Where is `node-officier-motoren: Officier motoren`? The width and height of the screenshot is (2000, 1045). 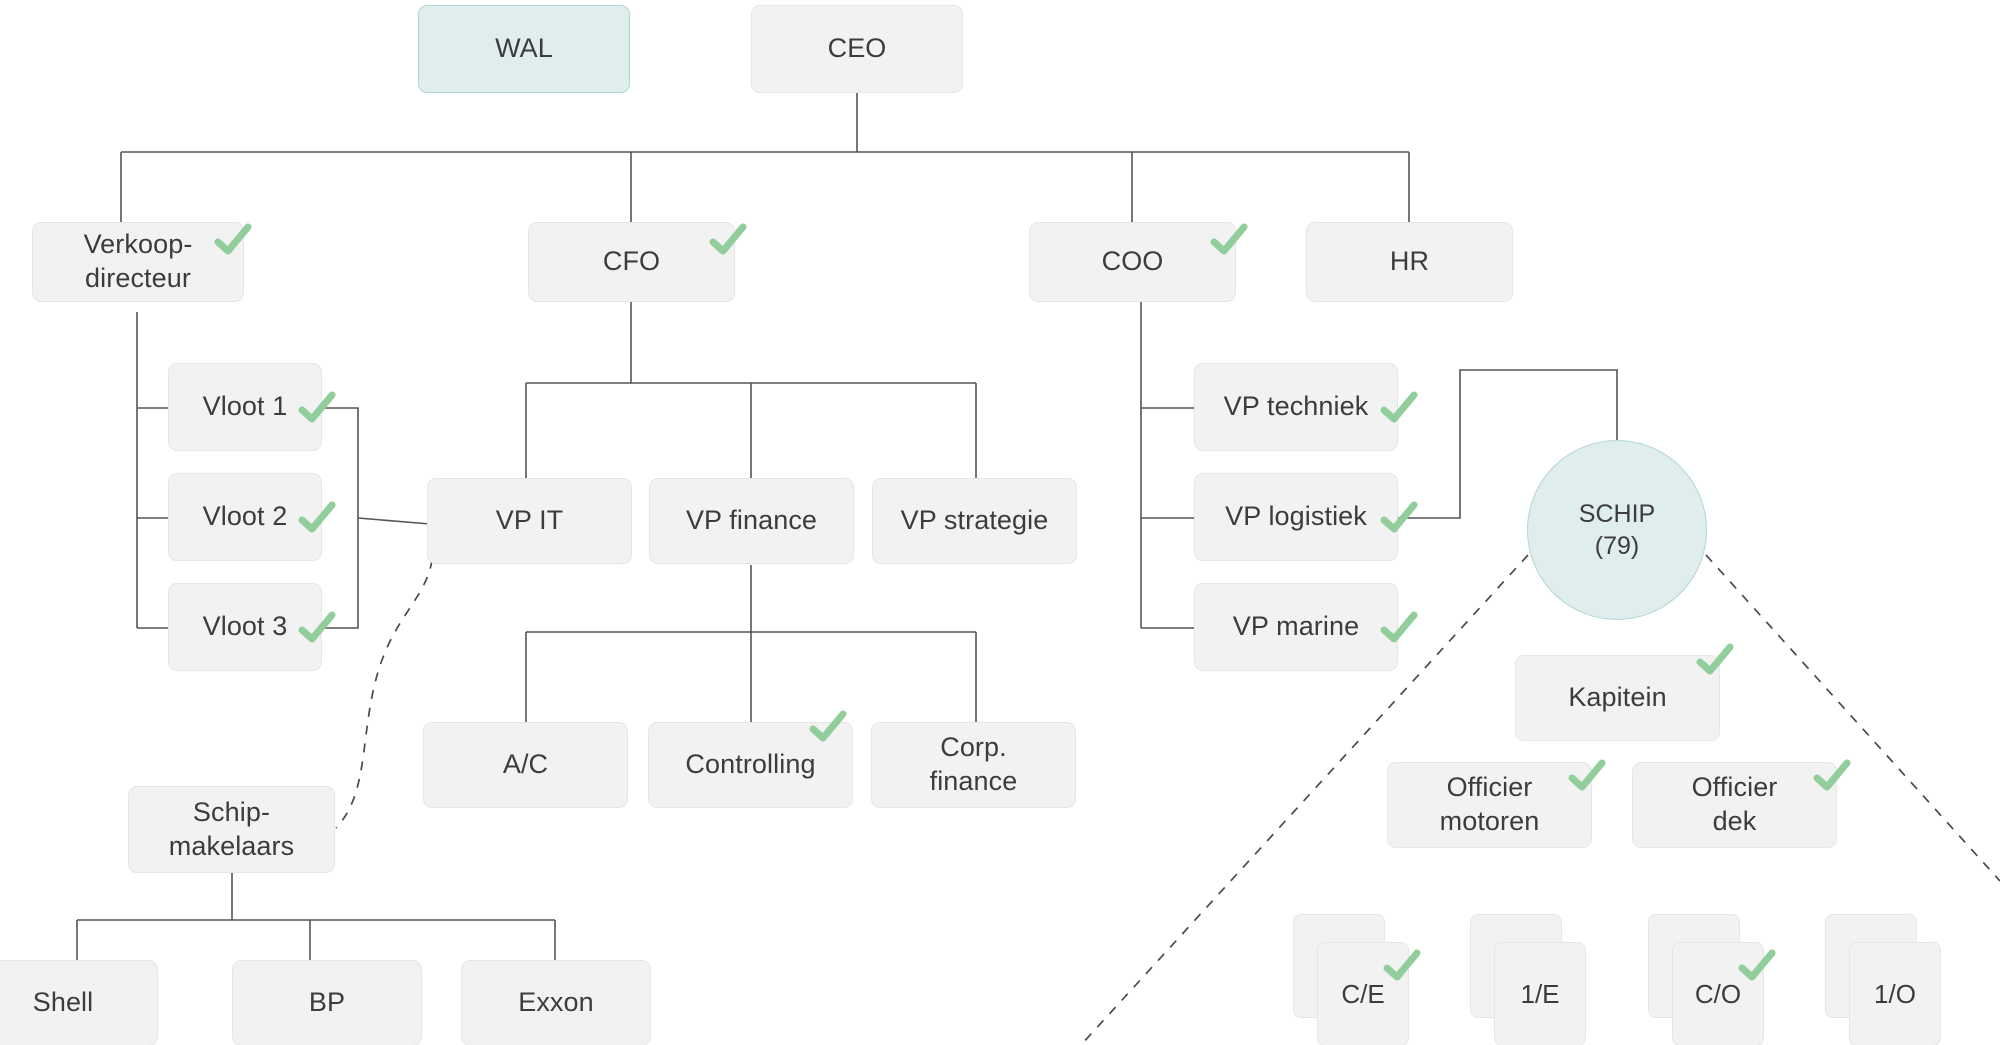
node-officier-motoren: Officier motoren is located at coordinates (1489, 805).